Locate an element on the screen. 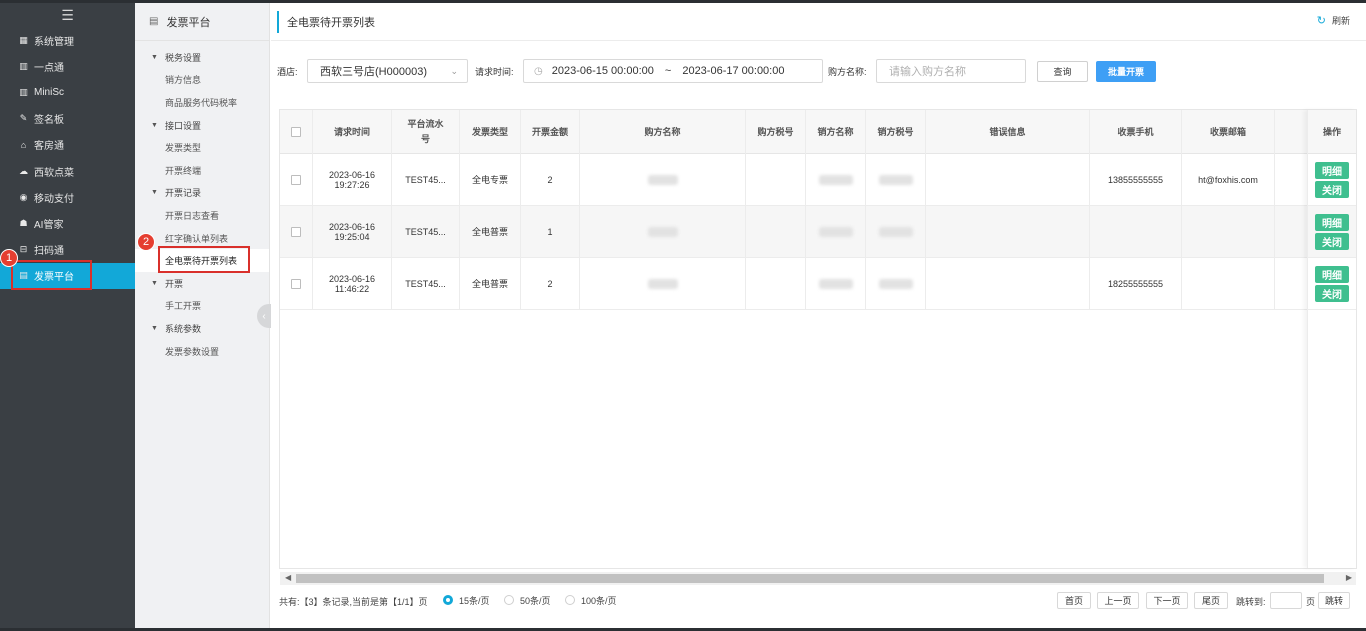 Image resolution: width=1366 pixels, height=631 pixels. sub-group-label: 税务设置 is located at coordinates (182, 57).